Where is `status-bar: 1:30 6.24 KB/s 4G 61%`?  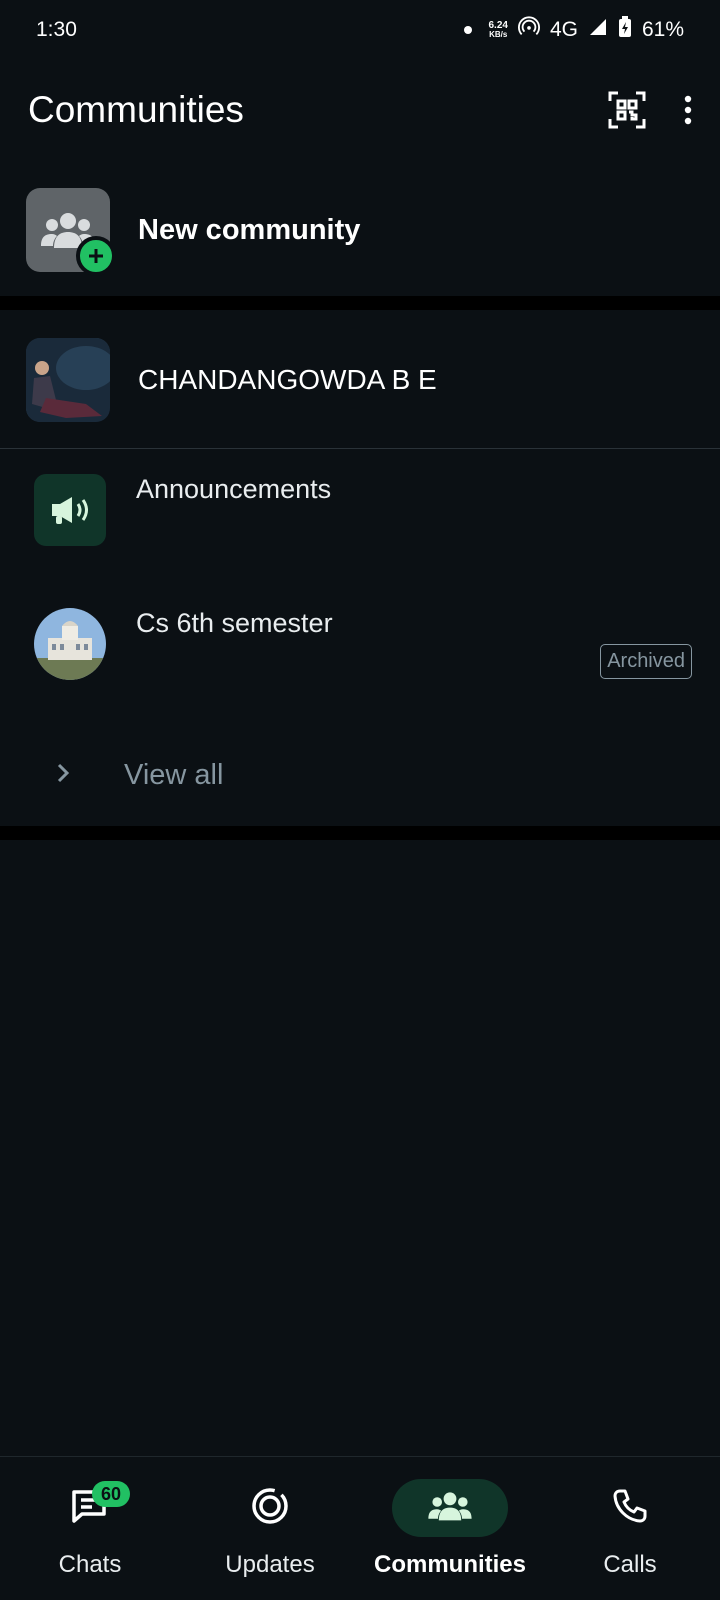
status-bar: 1:30 6.24 KB/s 4G 61% is located at coordinates (360, 30).